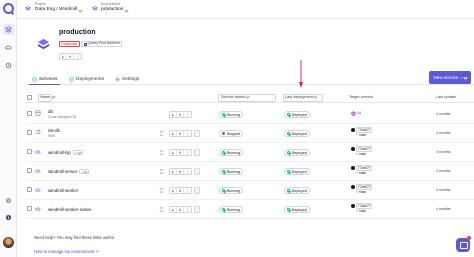 Image resolution: width=474 pixels, height=257 pixels. I want to click on service-name: db, so click(50, 111).